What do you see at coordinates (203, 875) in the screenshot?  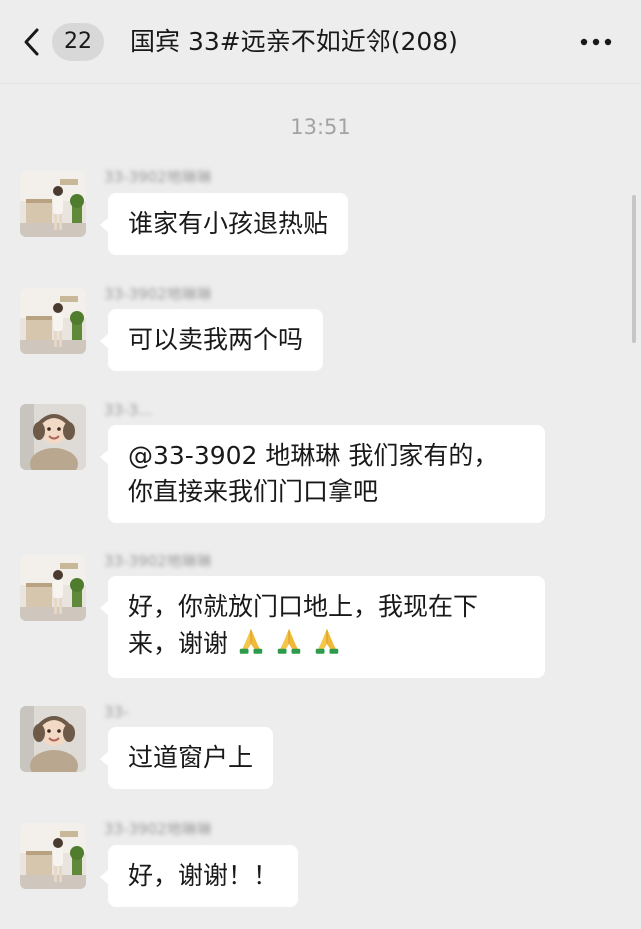 I see `message-text: 好，谢谢！！` at bounding box center [203, 875].